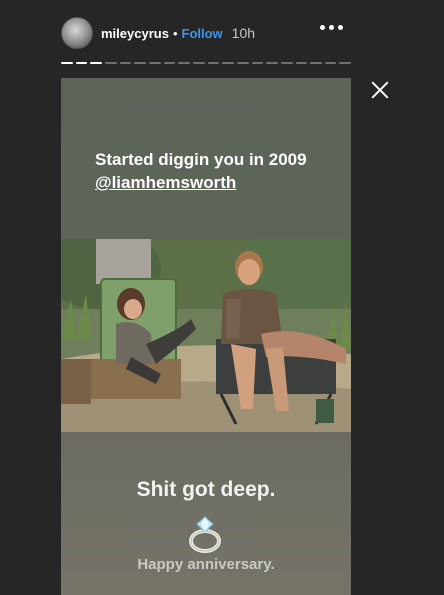 The width and height of the screenshot is (444, 595). I want to click on story-header: mileycyrus • Follow 10h, so click(206, 33).